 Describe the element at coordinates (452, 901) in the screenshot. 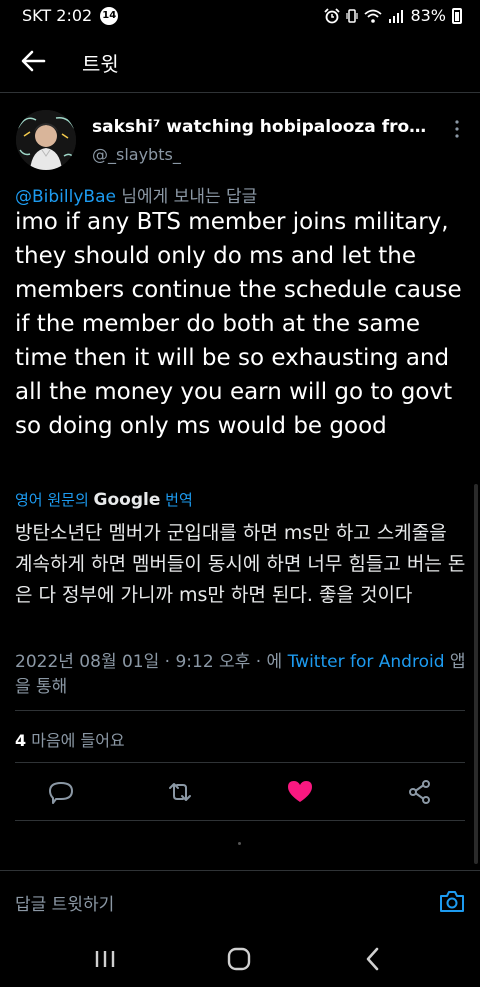

I see `camera-icon` at that location.